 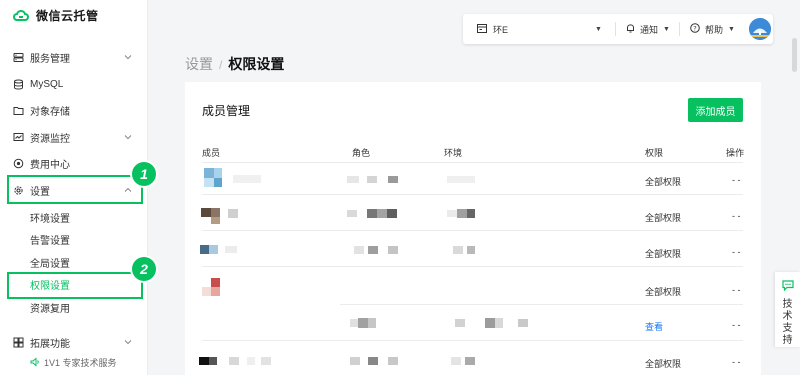 I want to click on card-title: 成员管理, so click(x=226, y=111).